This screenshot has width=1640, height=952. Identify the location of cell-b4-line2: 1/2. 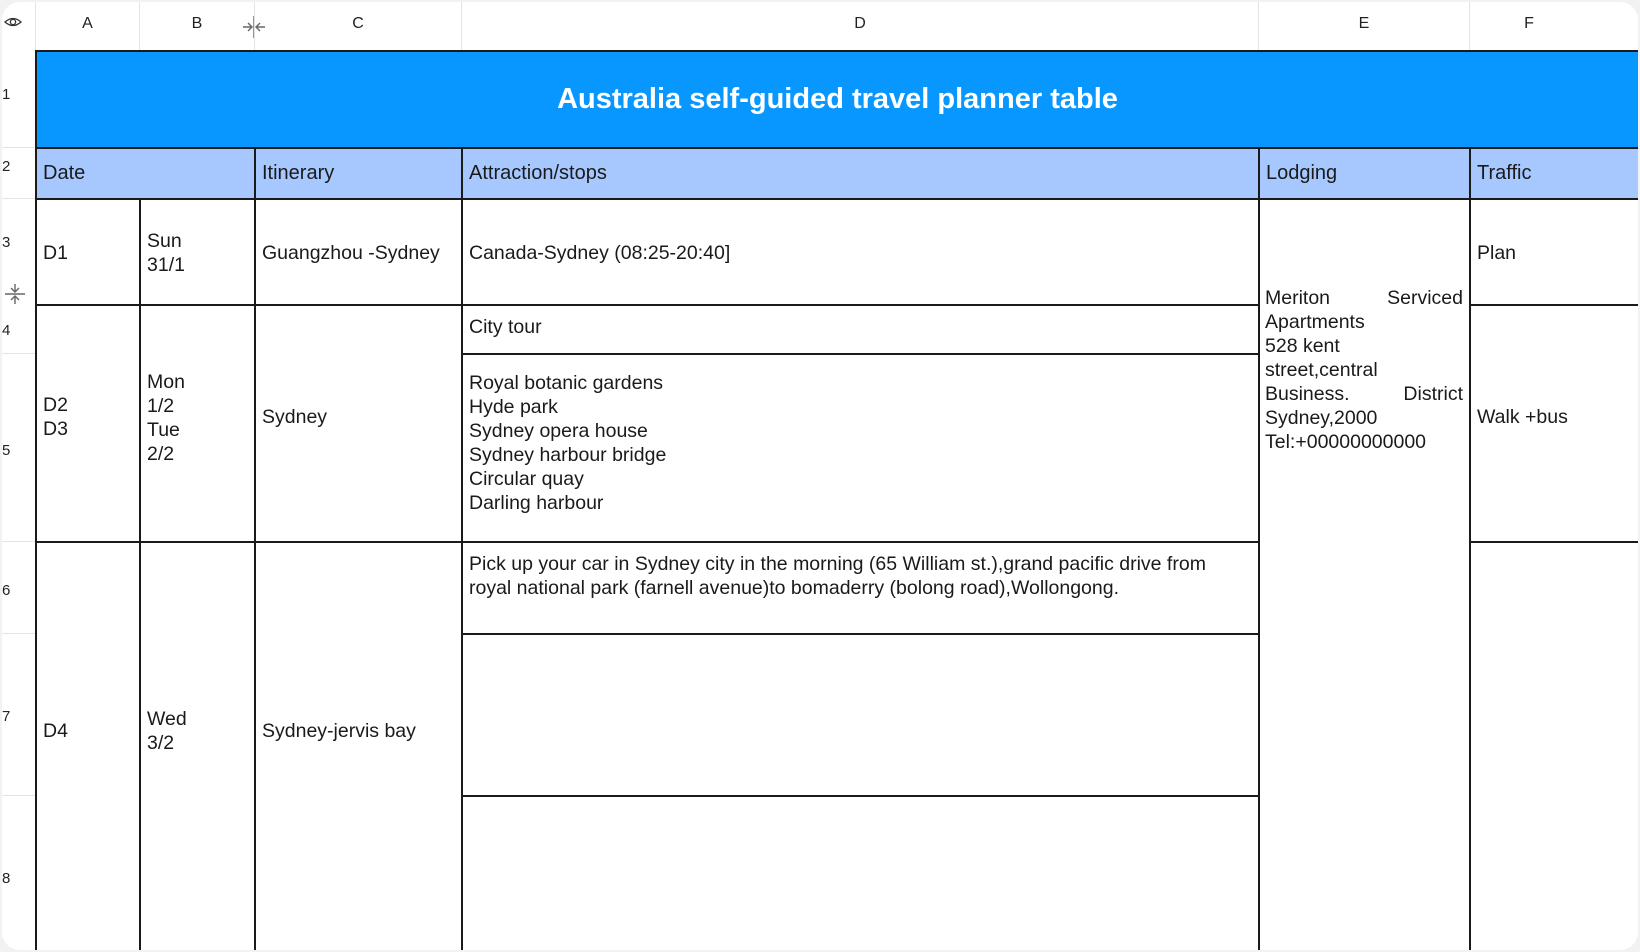
(161, 406).